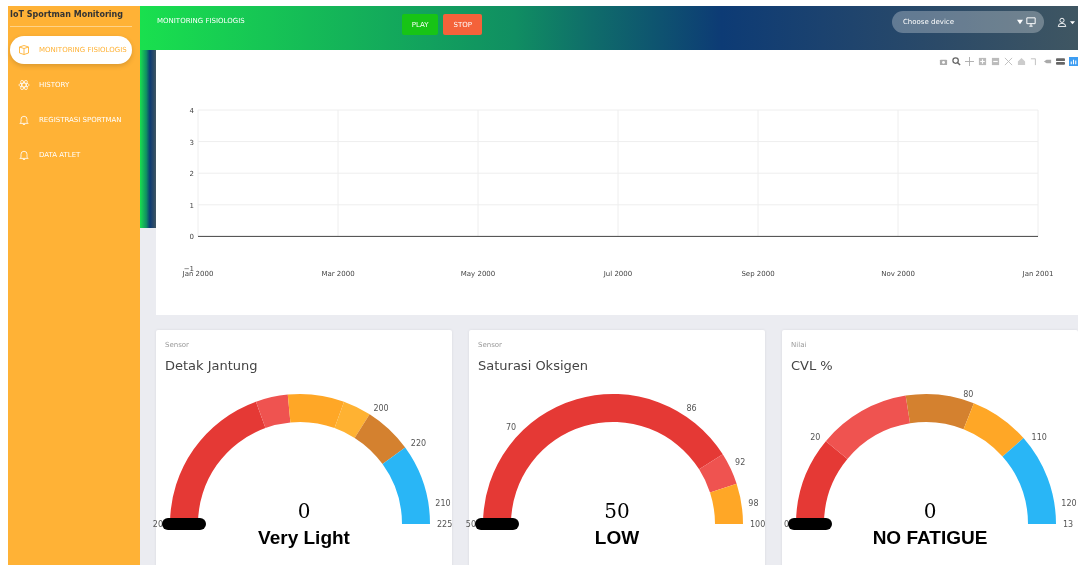  What do you see at coordinates (511, 428) in the screenshot?
I see `gauge-tick-label: 70` at bounding box center [511, 428].